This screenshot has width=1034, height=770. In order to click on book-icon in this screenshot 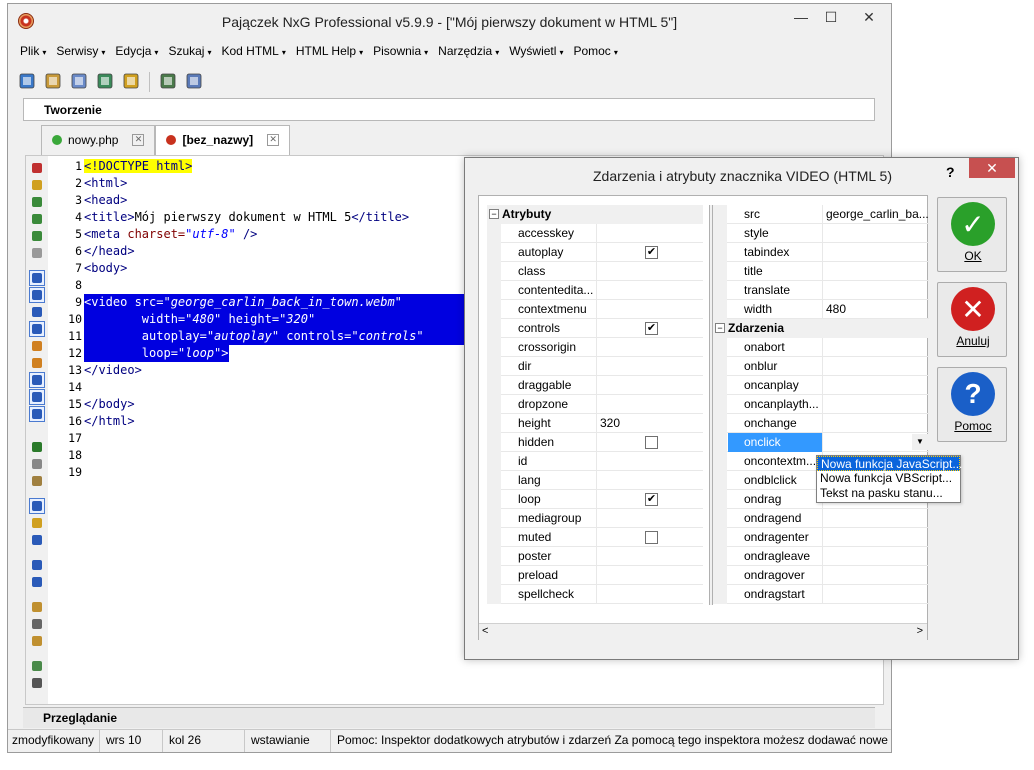, I will do `click(37, 481)`.